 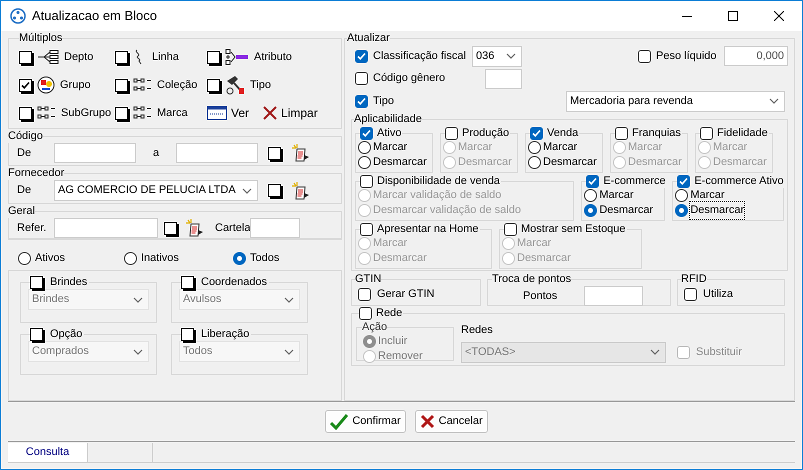 What do you see at coordinates (32, 228) in the screenshot?
I see `field-label: Refer.` at bounding box center [32, 228].